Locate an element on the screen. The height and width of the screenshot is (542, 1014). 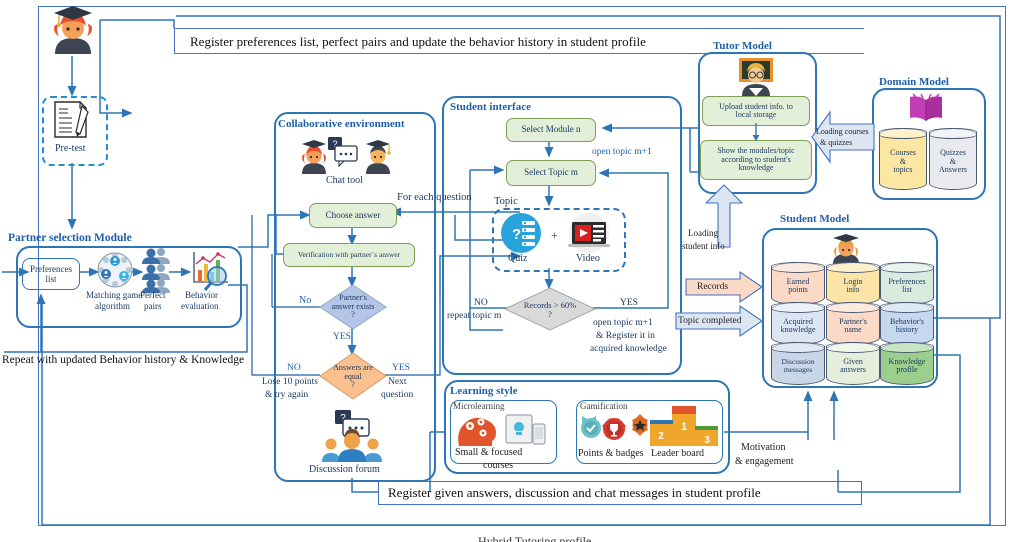
chat-tool-icon: ? is located at coordinates (353, 156).